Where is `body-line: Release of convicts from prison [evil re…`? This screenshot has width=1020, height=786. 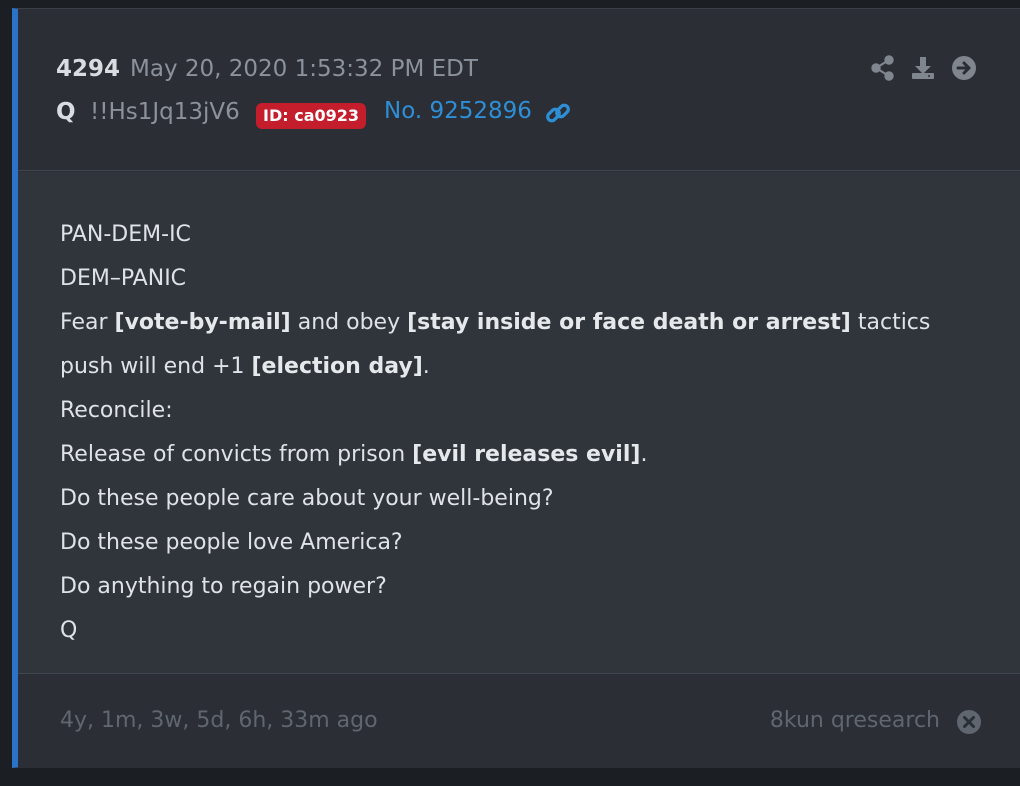
body-line: Release of convicts from prison [evil re… is located at coordinates (353, 454).